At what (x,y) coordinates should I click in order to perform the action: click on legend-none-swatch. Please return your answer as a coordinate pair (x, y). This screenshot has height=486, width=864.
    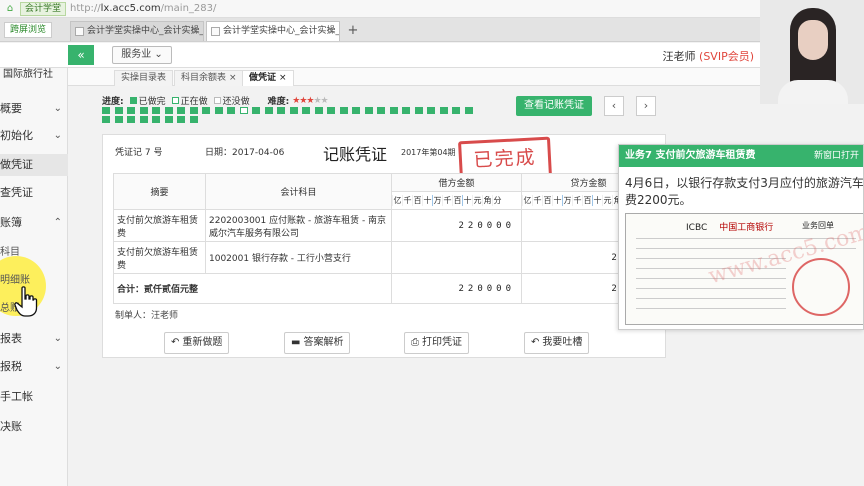
    Looking at the image, I should click on (217, 100).